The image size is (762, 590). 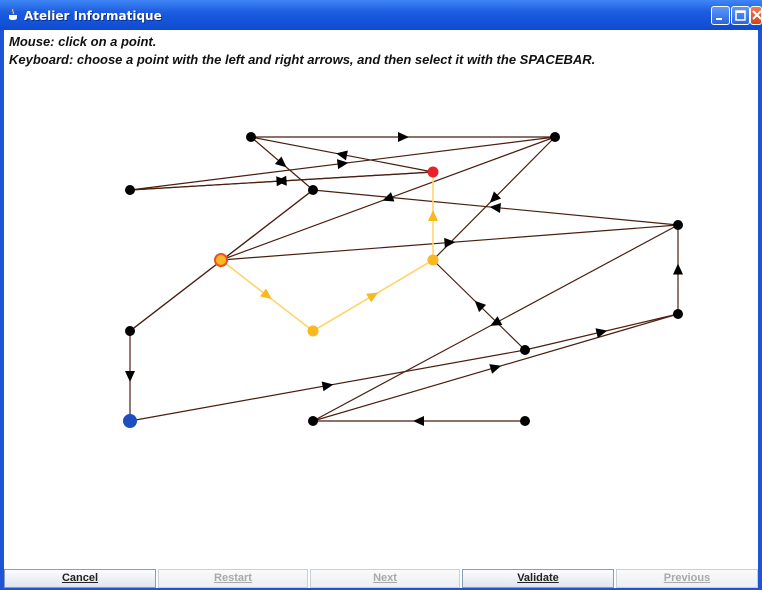 I want to click on graph-node-n14, so click(x=313, y=421).